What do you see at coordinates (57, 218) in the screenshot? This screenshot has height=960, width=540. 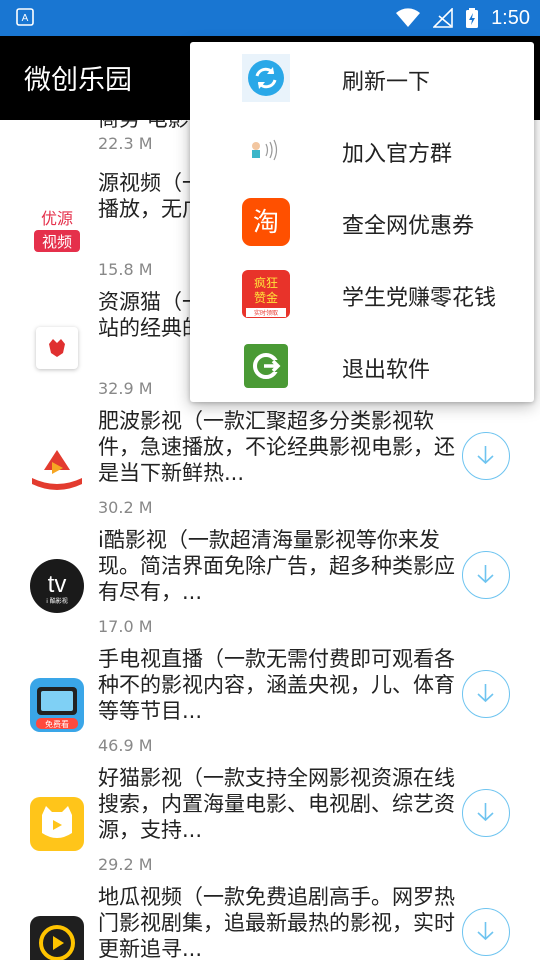 I see `icon-text: 优源` at bounding box center [57, 218].